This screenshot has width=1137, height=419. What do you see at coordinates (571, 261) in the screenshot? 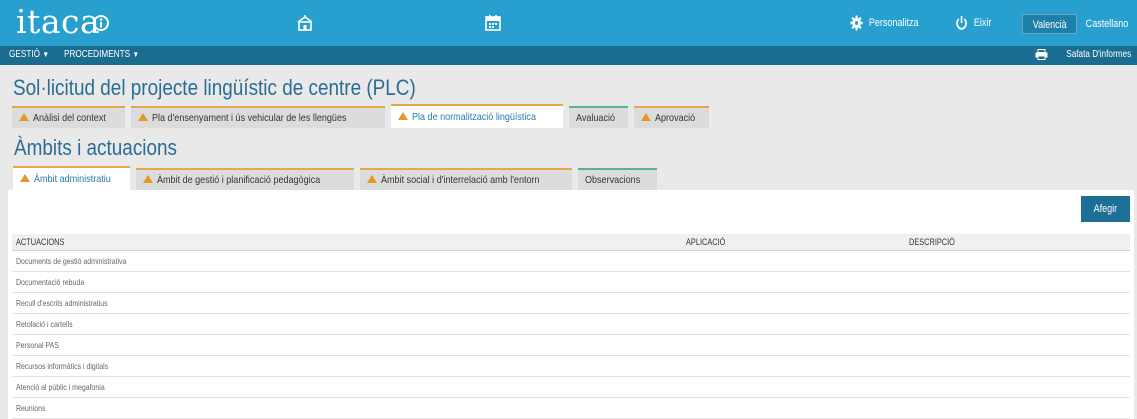
I see `table-row: Documents de gestió administrativa` at bounding box center [571, 261].